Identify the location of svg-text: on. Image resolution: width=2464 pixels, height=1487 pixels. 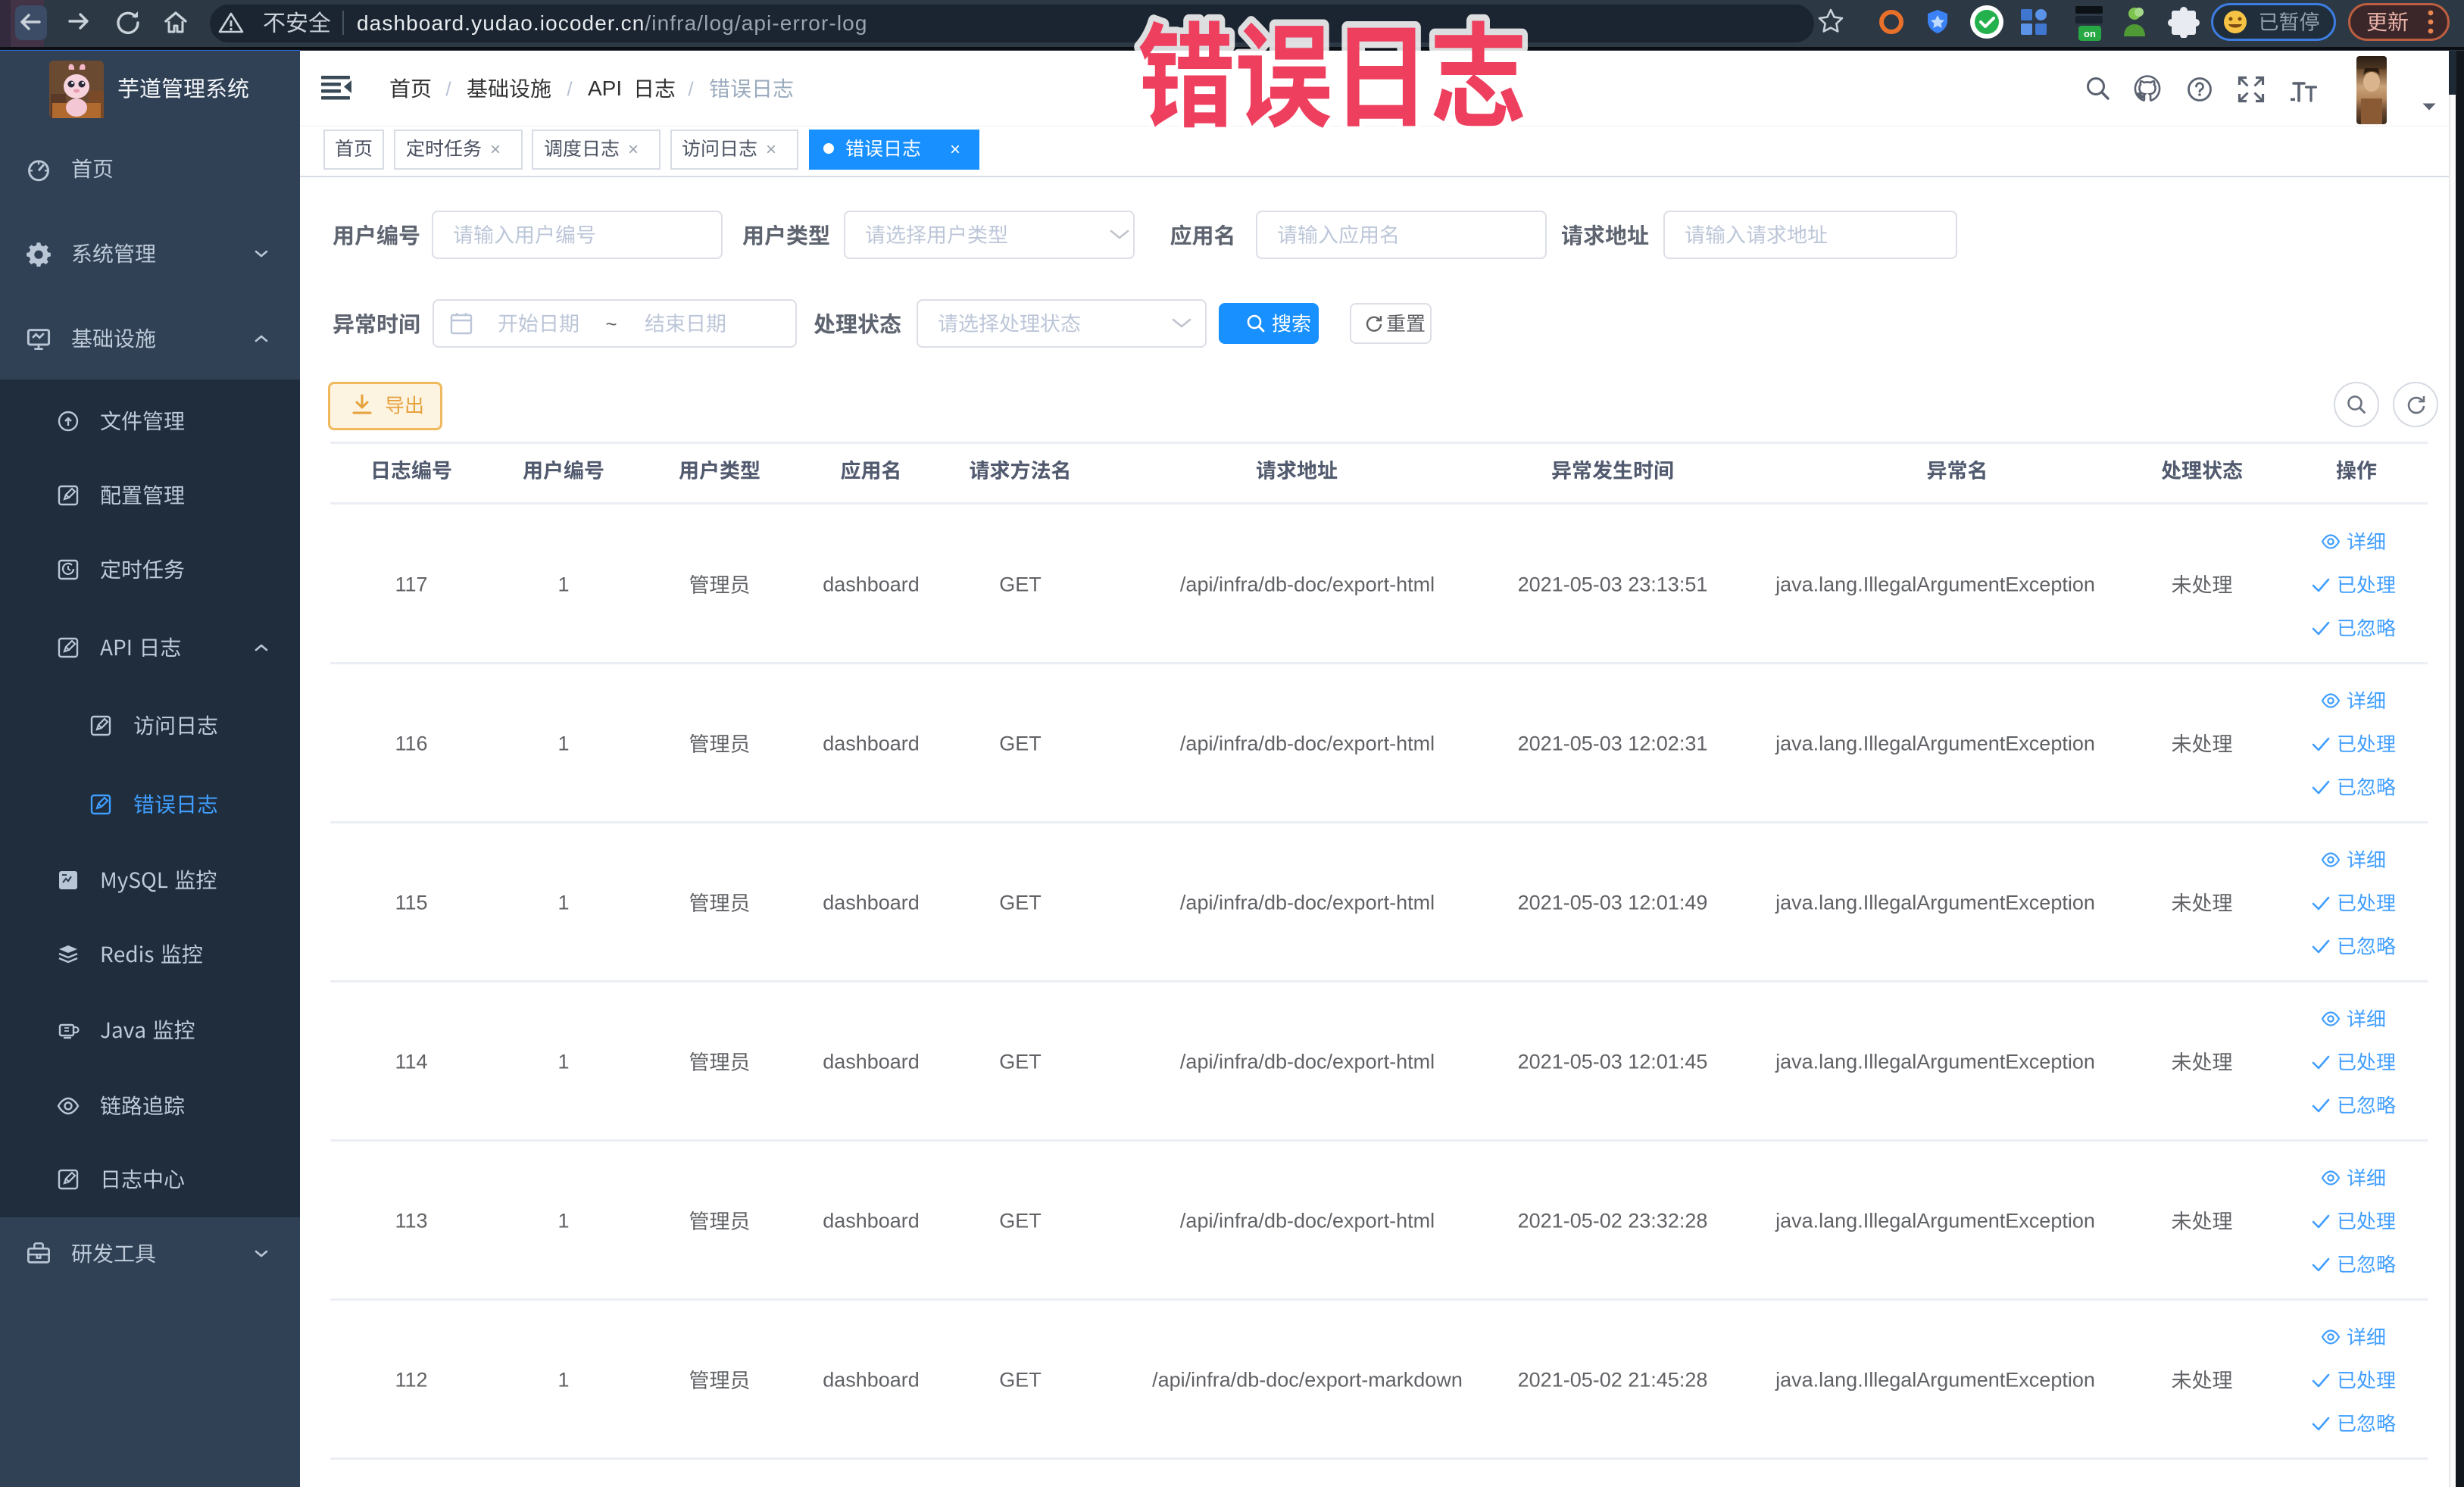
(2090, 33).